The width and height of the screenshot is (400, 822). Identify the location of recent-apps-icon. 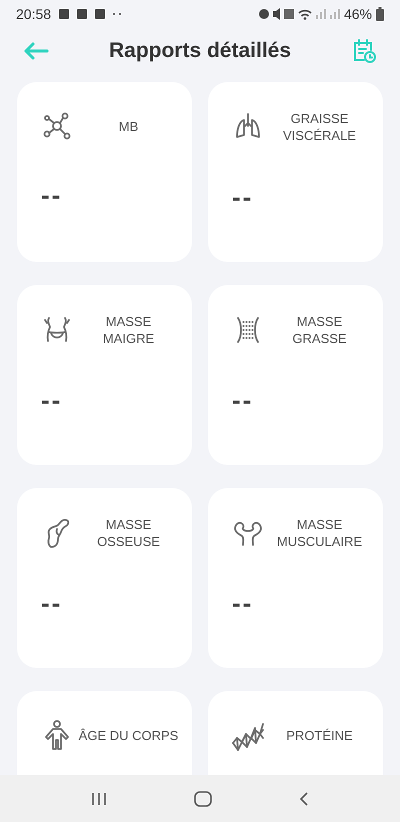
(99, 799).